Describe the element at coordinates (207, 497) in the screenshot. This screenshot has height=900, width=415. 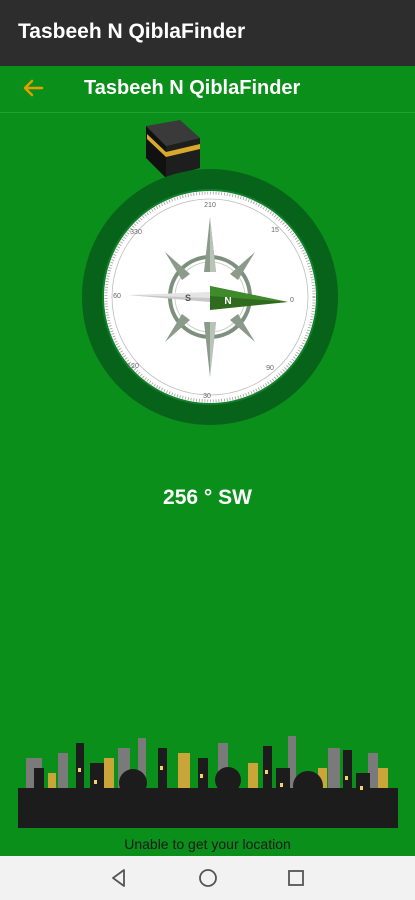
I see `qibla-heading: 256 ° SW` at that location.